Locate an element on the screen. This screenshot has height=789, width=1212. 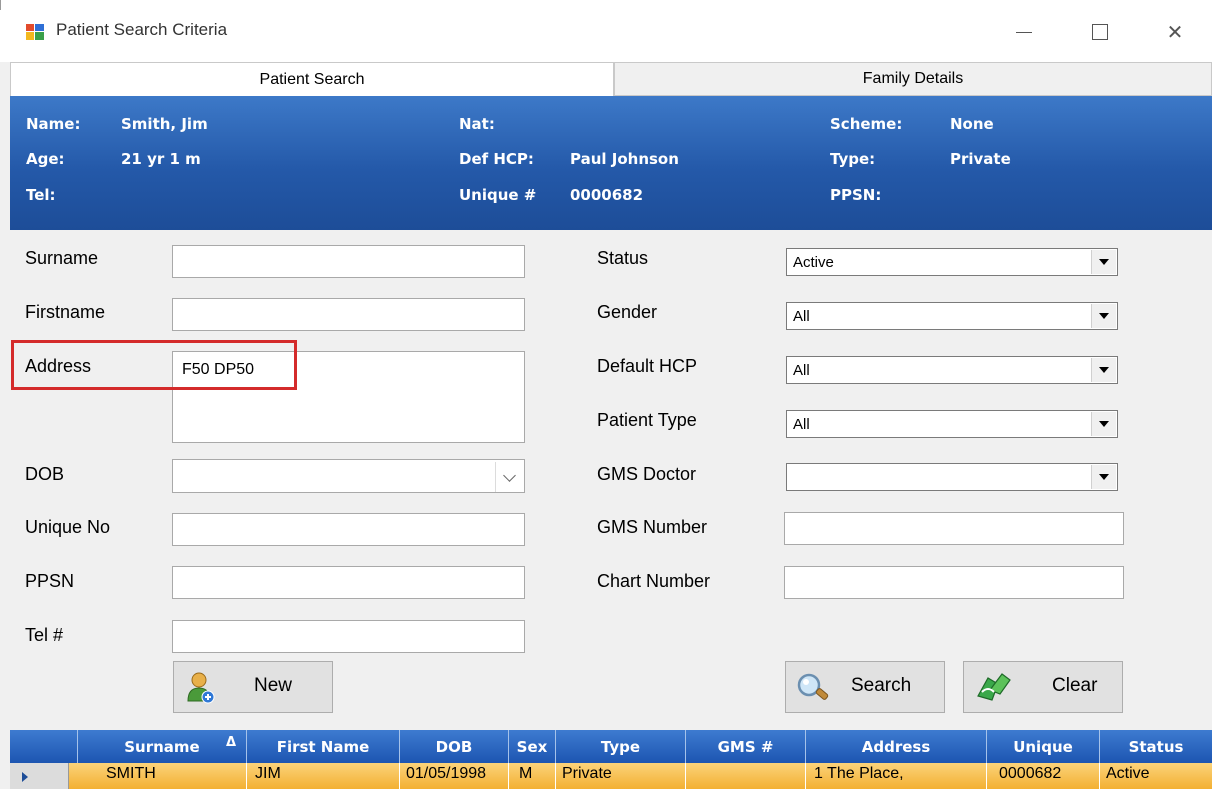
status-value: Active is located at coordinates (813, 262).